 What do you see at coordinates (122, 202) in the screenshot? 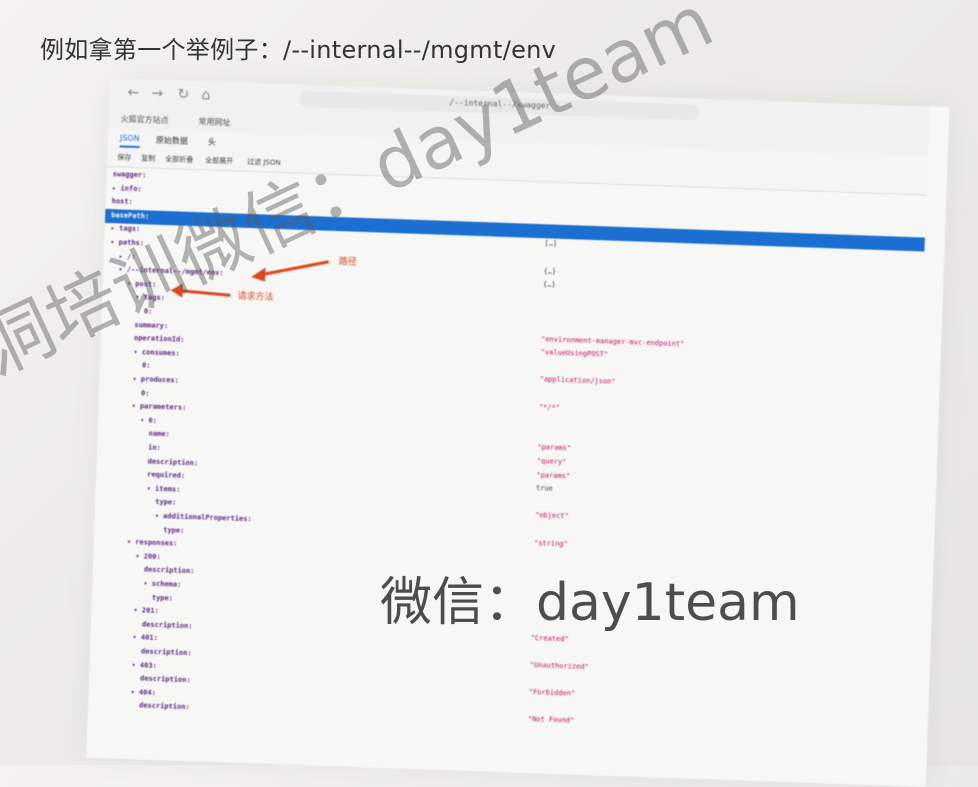
I see `json-key: host:` at bounding box center [122, 202].